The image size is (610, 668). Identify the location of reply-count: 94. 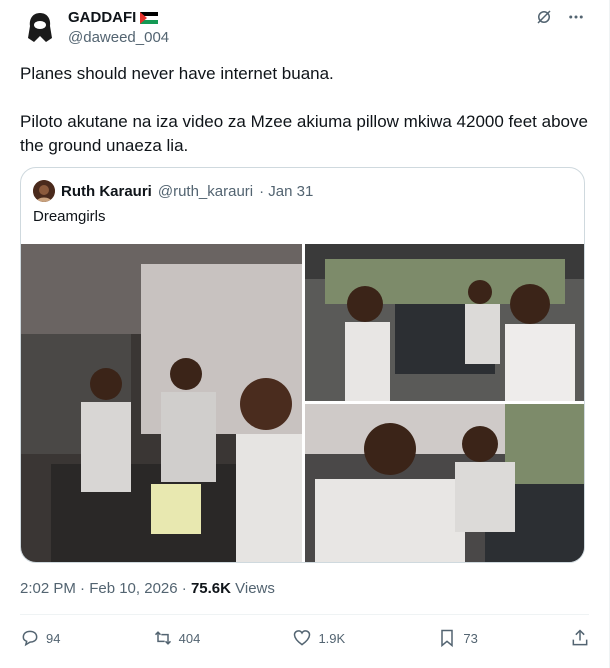
(53, 638).